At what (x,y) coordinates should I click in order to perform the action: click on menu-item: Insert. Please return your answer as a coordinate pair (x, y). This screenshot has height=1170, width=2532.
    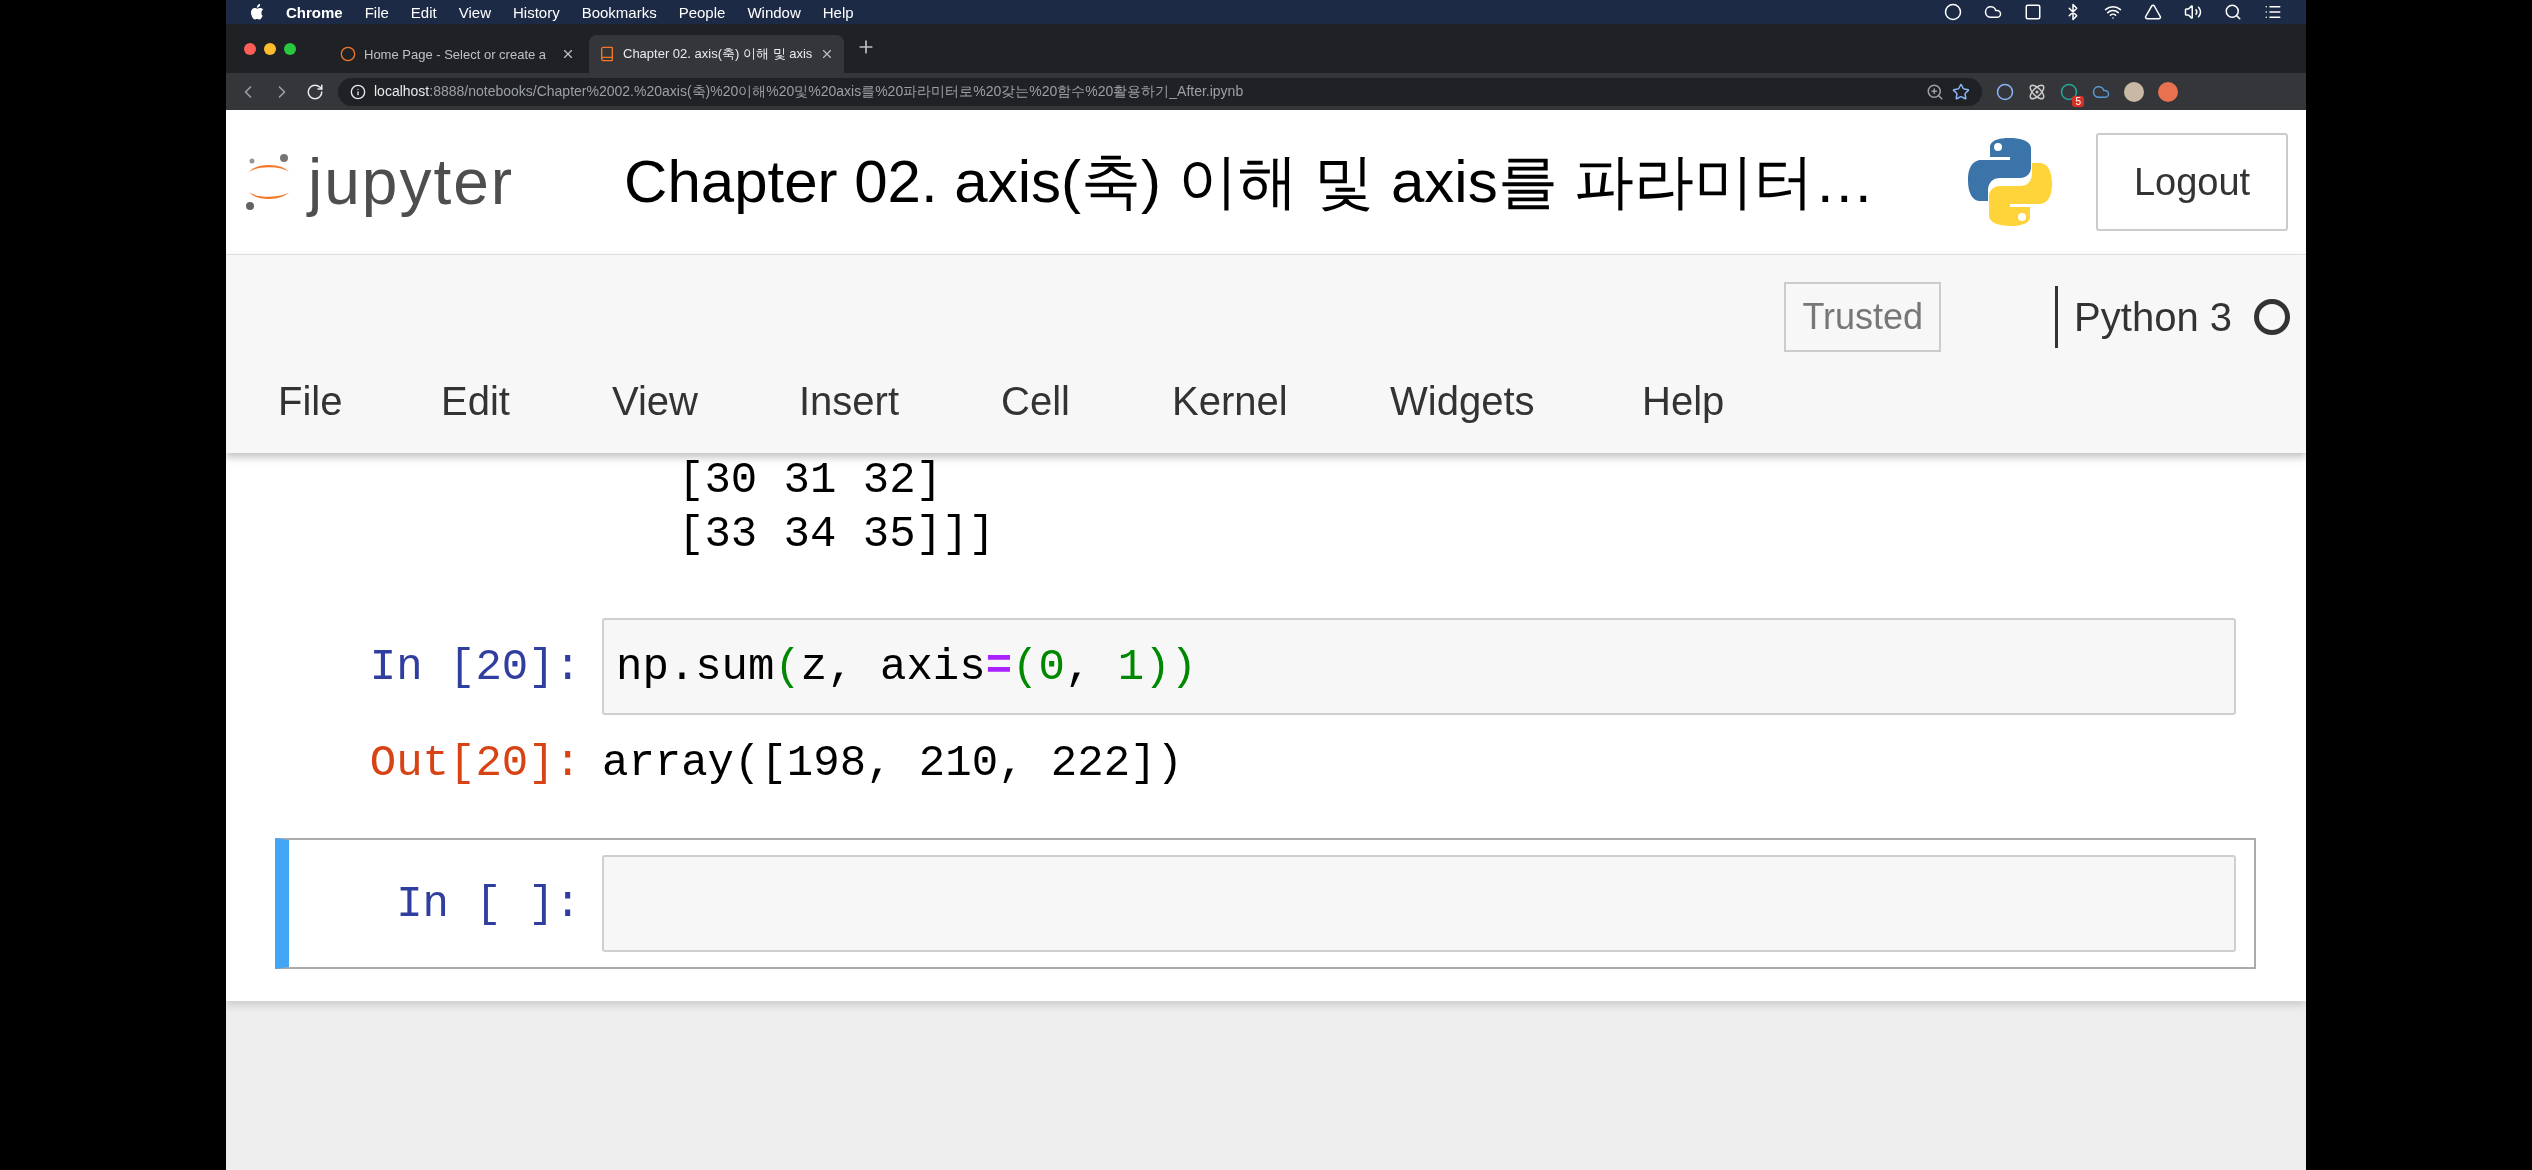
    Looking at the image, I should click on (900, 401).